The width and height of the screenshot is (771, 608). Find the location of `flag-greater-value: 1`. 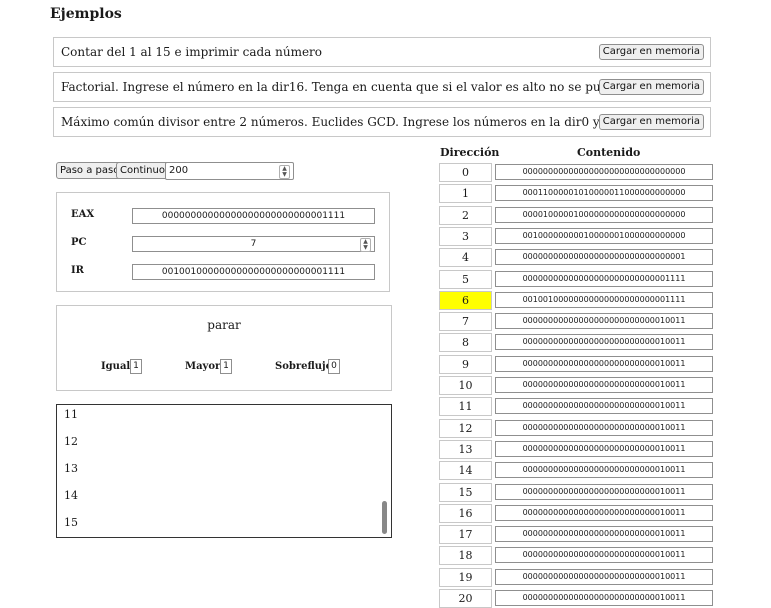

flag-greater-value: 1 is located at coordinates (226, 366).